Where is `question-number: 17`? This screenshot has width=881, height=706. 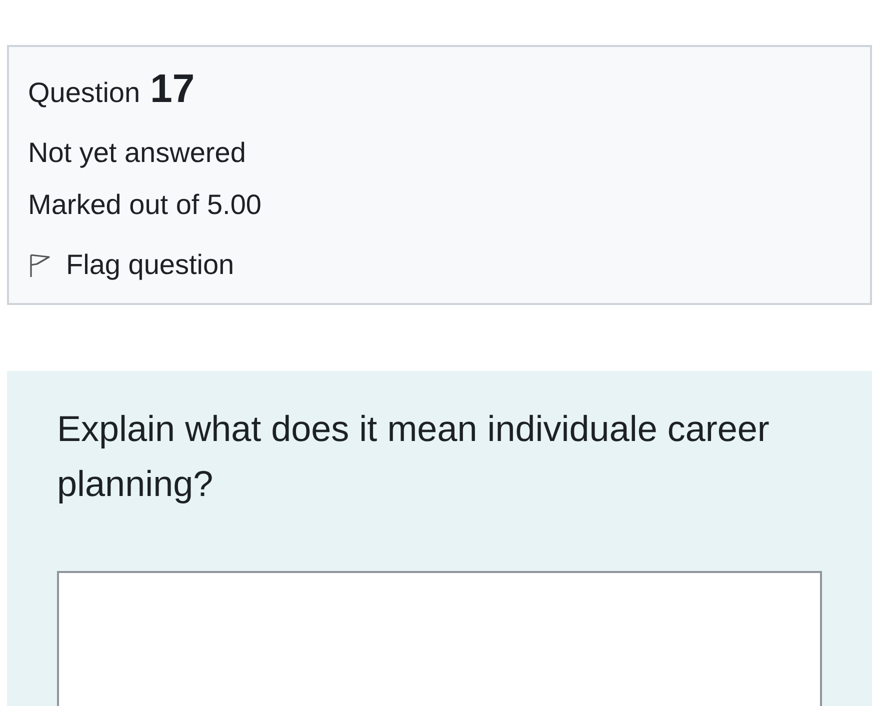
question-number: 17 is located at coordinates (172, 89).